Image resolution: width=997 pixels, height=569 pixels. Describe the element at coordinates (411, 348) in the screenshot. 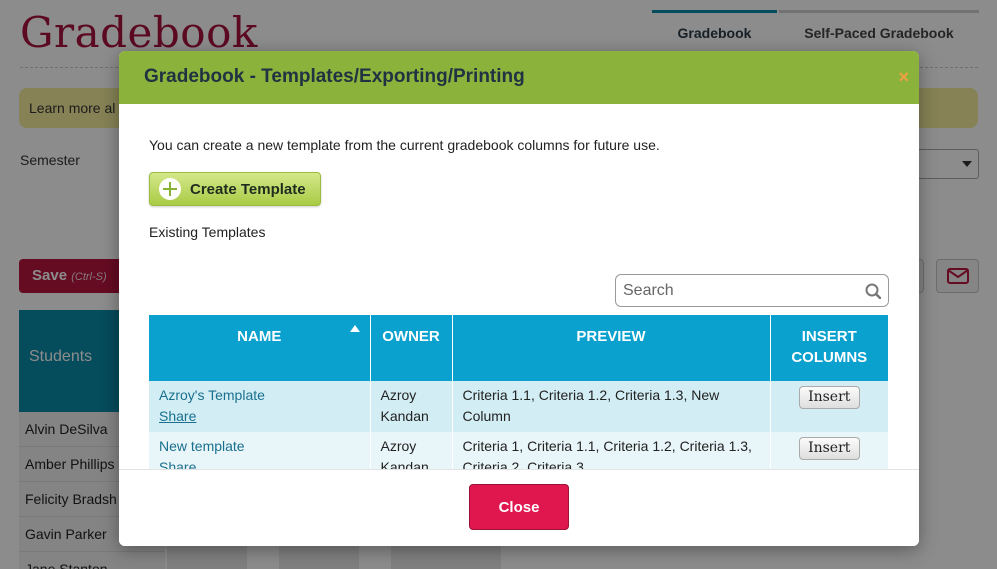

I see `column-header-owner: OWNER` at that location.